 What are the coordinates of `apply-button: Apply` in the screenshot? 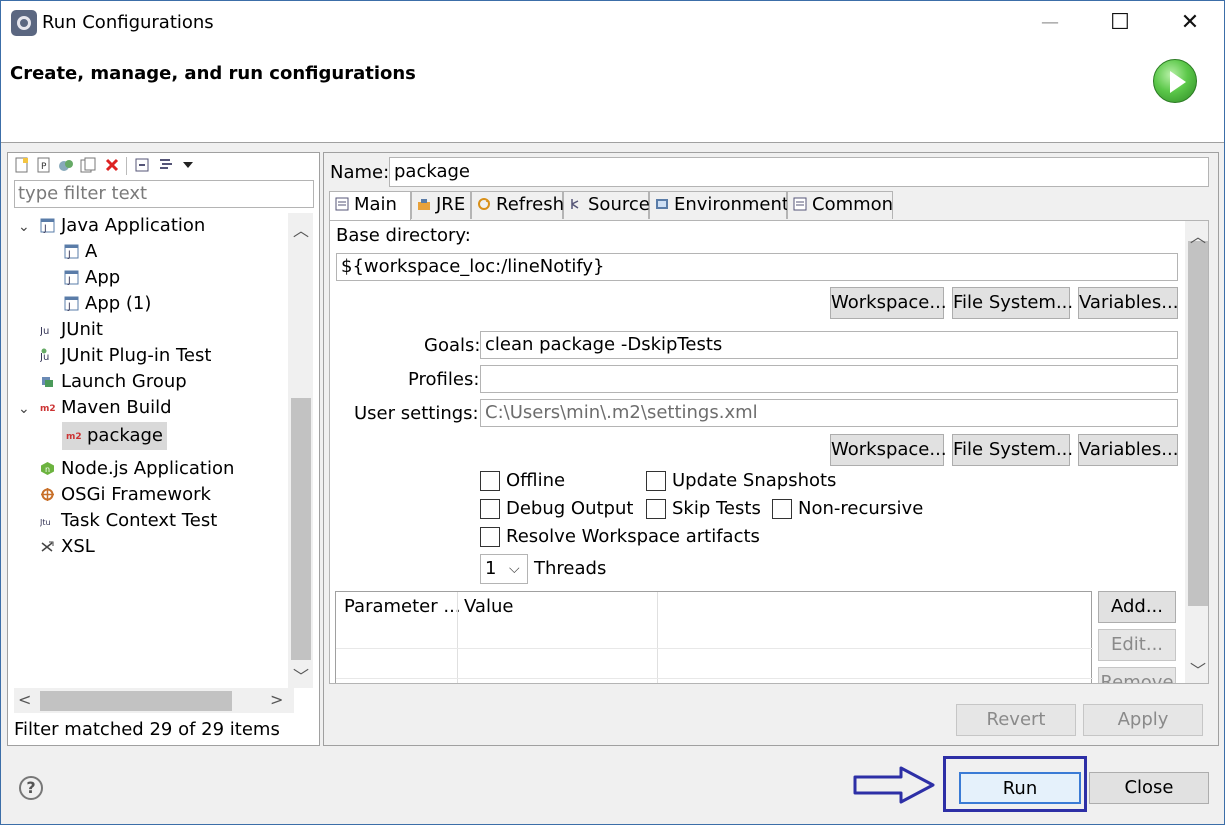 It's located at (1143, 720).